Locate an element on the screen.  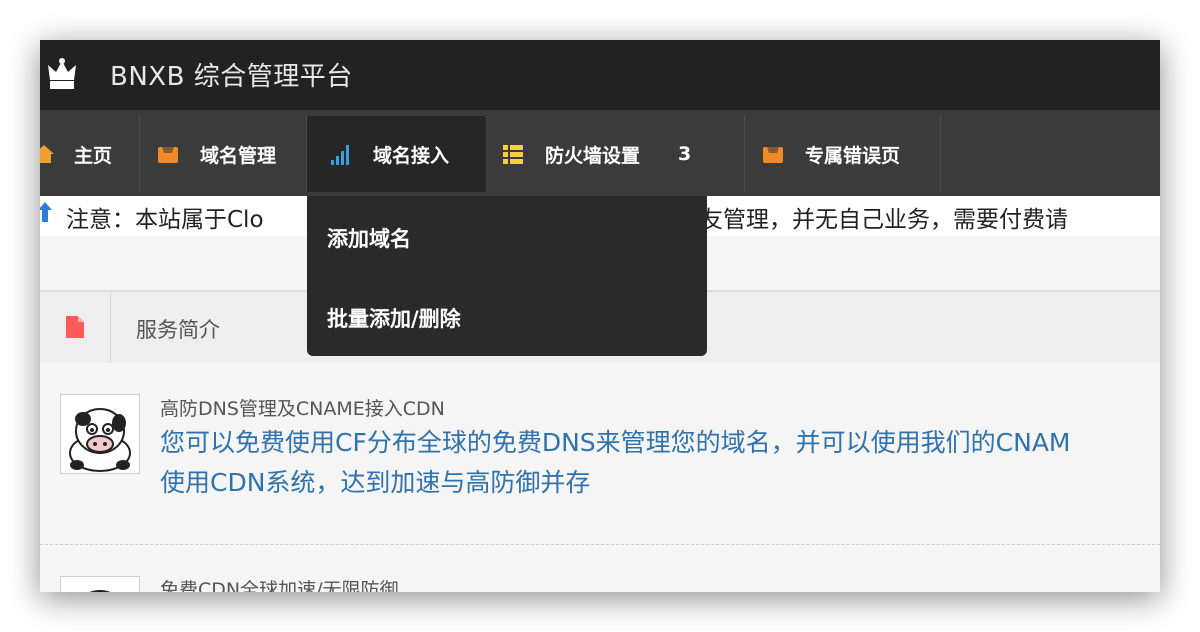
file-icon is located at coordinates (75, 327).